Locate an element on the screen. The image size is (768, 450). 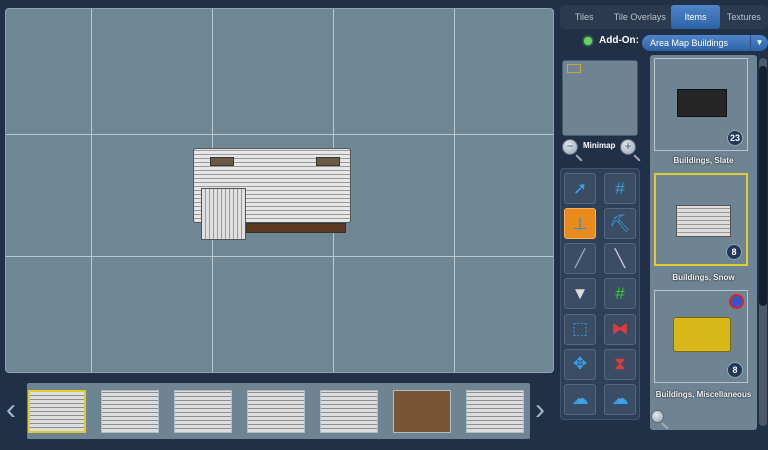
item-card-miscellaneous: 8 is located at coordinates (701, 336).